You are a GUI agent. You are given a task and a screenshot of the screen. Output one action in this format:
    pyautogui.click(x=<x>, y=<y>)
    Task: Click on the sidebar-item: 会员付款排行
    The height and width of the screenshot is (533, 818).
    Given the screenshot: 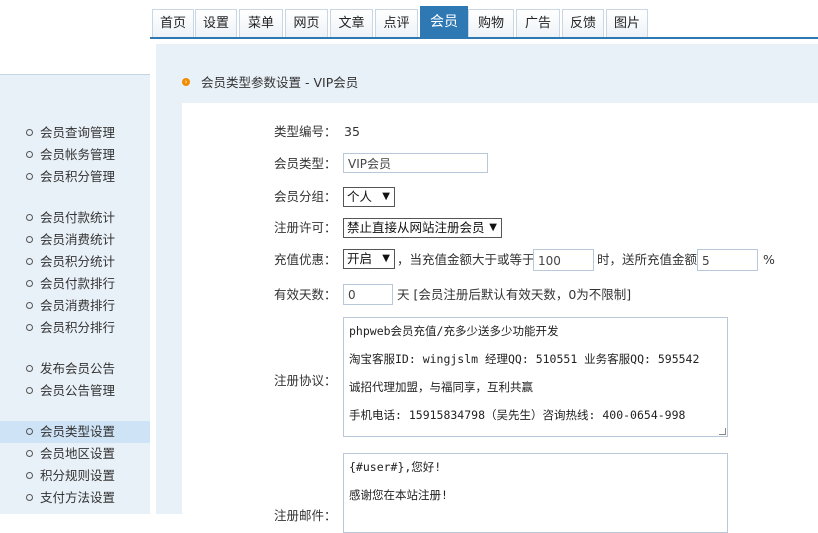 What is the action you would take?
    pyautogui.click(x=75, y=284)
    